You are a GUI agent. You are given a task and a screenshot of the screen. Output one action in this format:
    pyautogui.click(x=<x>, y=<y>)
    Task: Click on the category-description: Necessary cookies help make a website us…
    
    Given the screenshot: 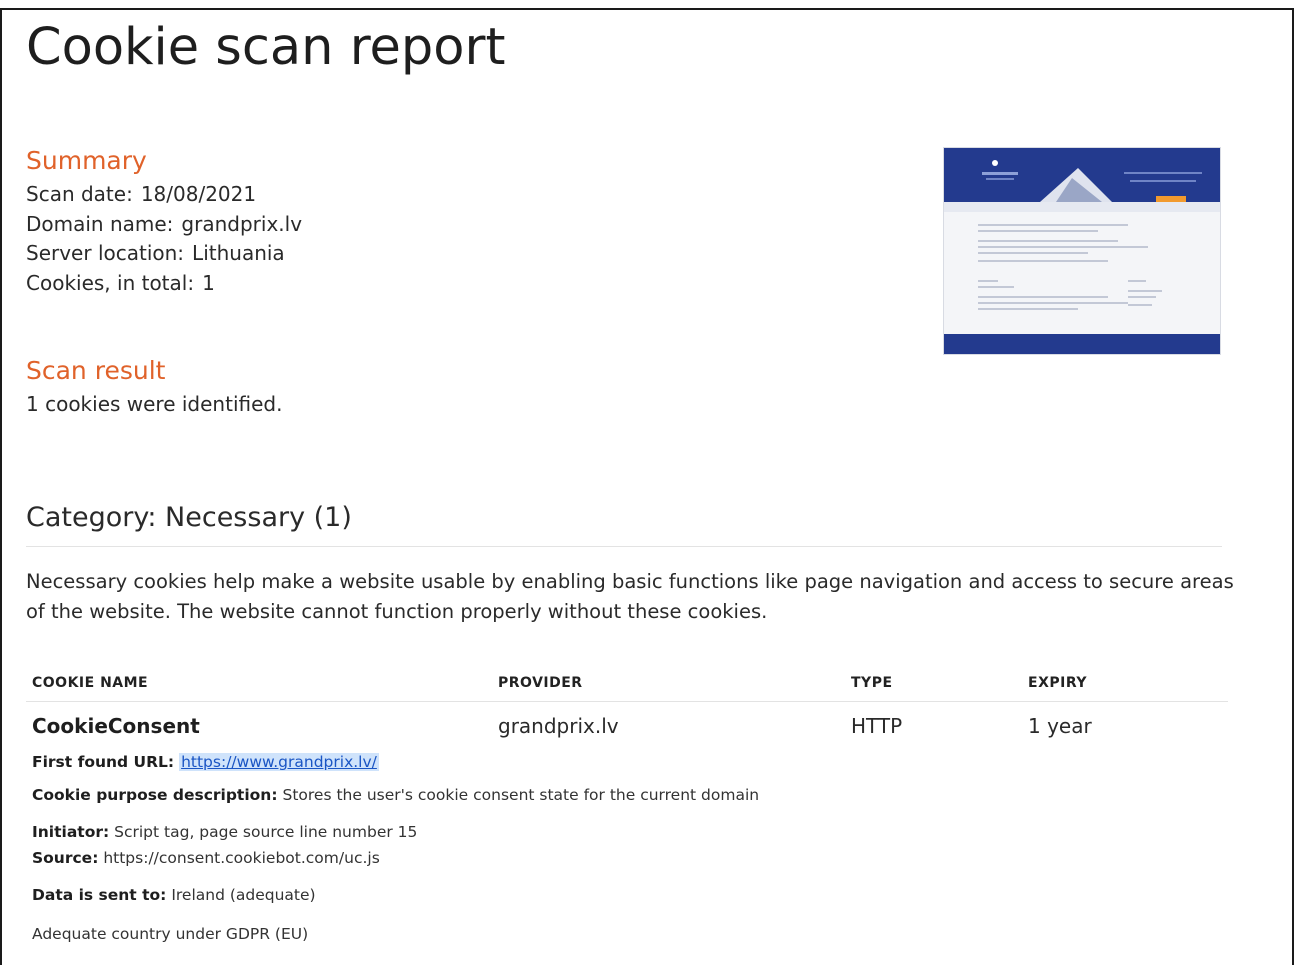 What is the action you would take?
    pyautogui.click(x=630, y=596)
    